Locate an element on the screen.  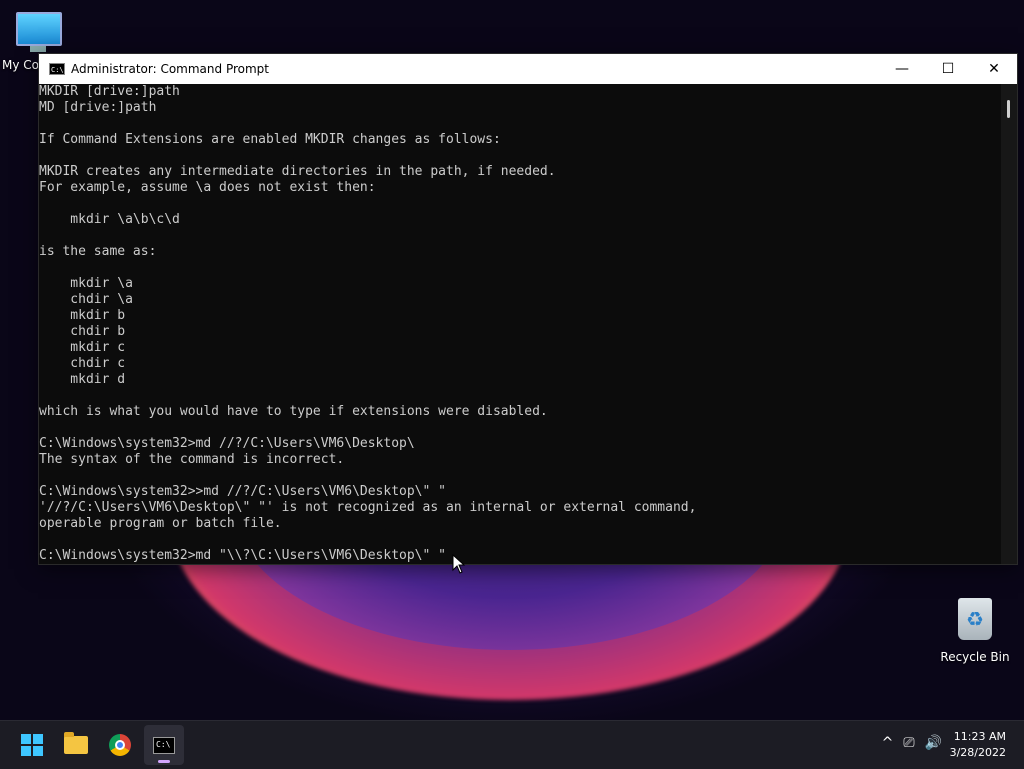
network-icon: ⎚ is located at coordinates (908, 743).